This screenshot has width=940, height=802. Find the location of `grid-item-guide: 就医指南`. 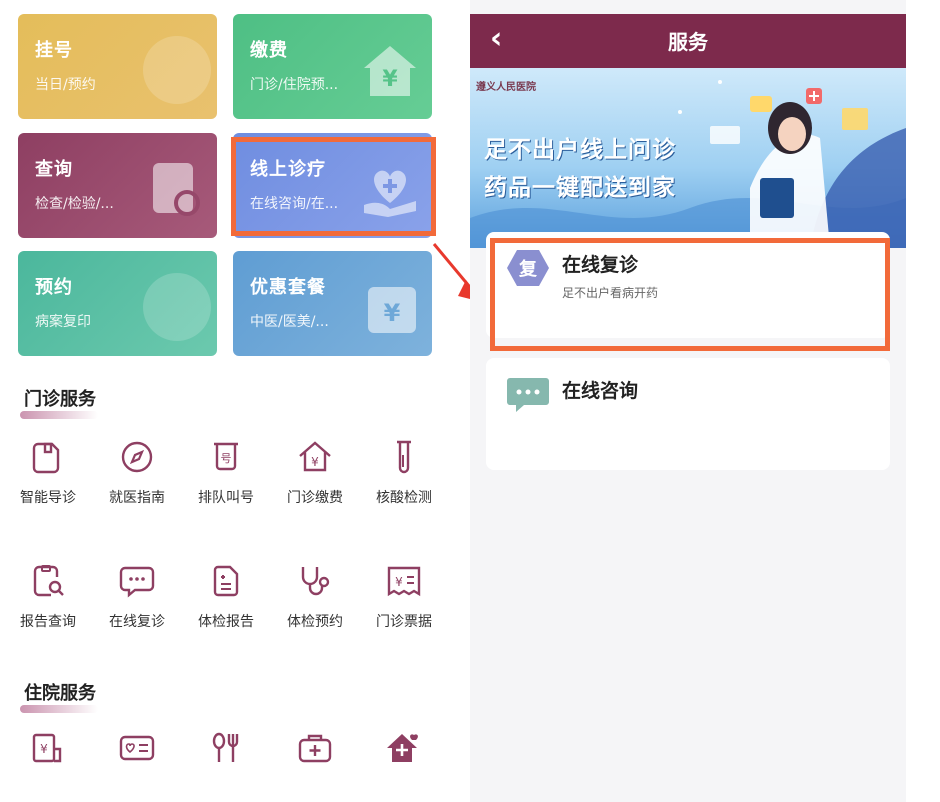

grid-item-guide: 就医指南 is located at coordinates (137, 472).